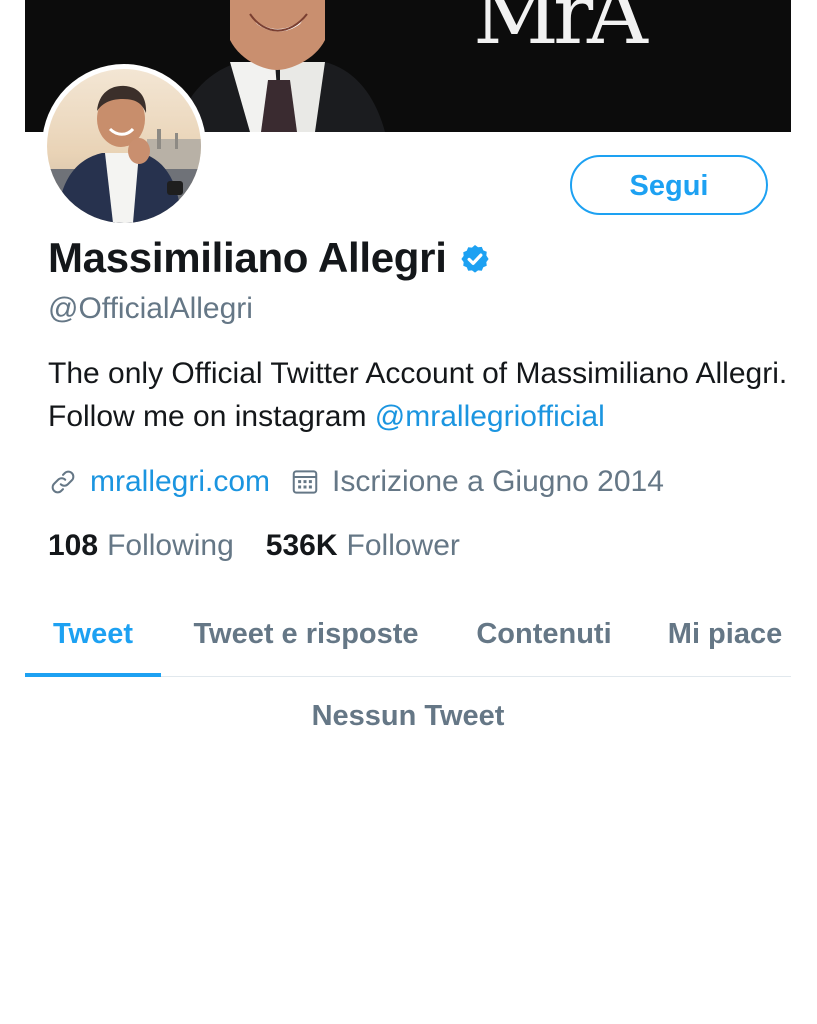  I want to click on profile-meta-row: mrallegri.com Iscrizione a Giugno 2014, so click(356, 482).